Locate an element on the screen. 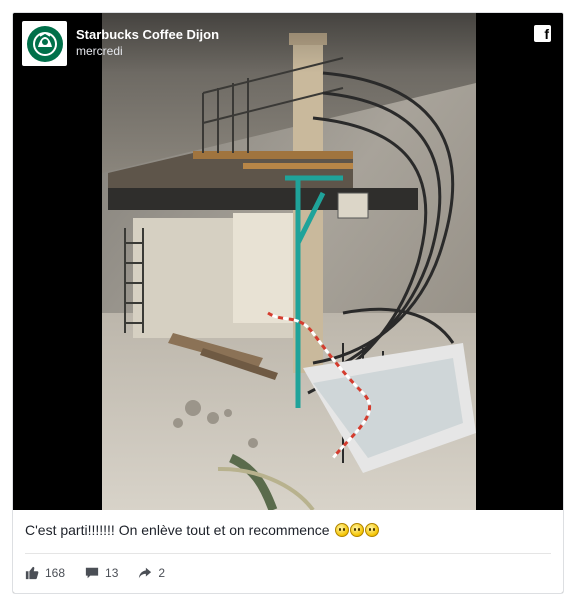 The image size is (582, 607). share-count: 2 is located at coordinates (162, 573).